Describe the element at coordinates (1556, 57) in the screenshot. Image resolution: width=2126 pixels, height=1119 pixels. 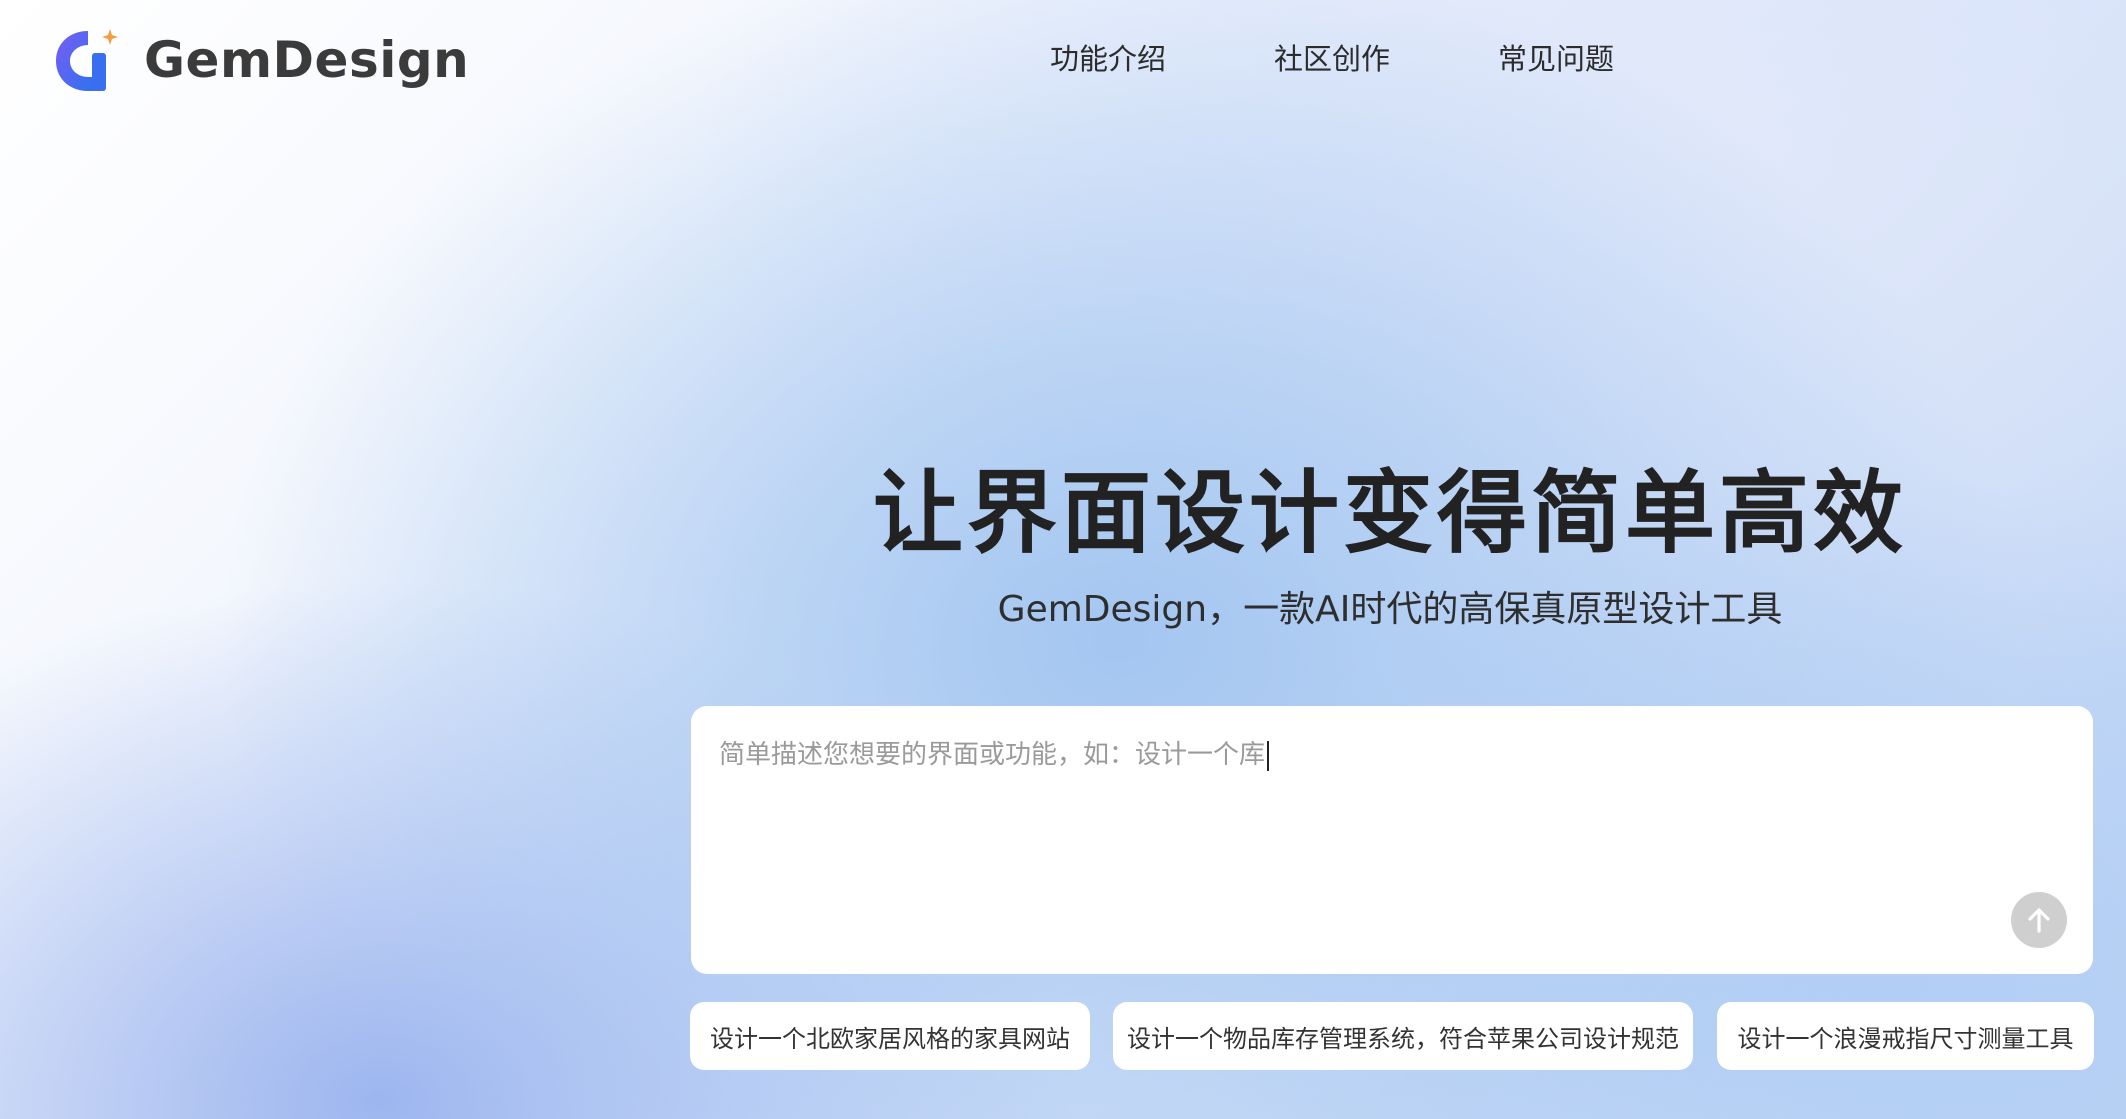
I see `nav-item-faq: 常见问题` at that location.